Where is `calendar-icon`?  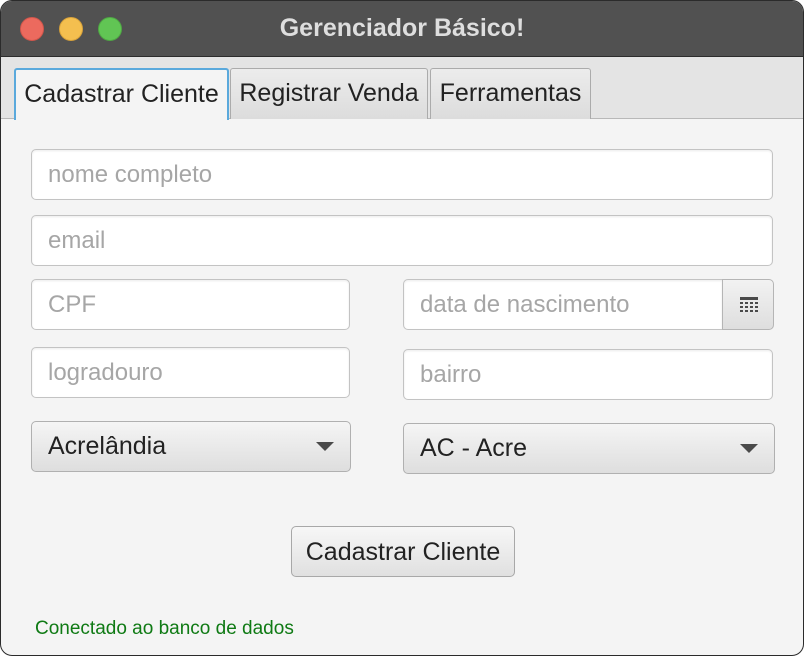
calendar-icon is located at coordinates (749, 304).